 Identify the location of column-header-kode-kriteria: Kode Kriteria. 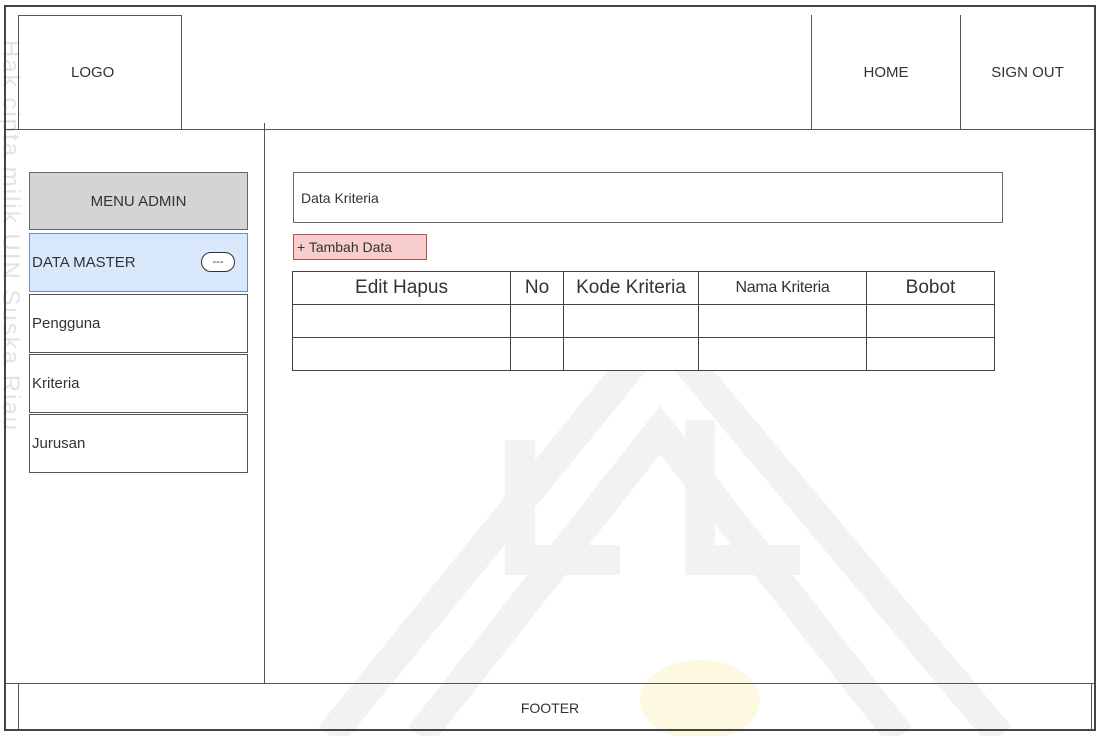
(631, 288).